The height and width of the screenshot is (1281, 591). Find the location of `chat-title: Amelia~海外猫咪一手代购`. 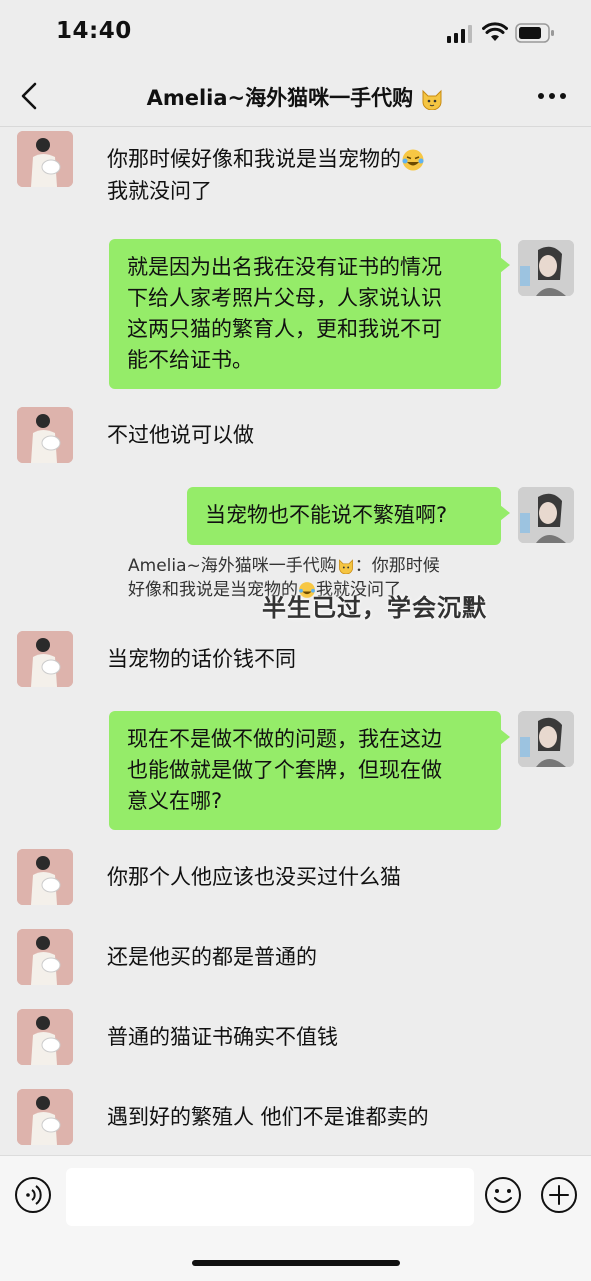

chat-title: Amelia~海外猫咪一手代购 is located at coordinates (295, 97).